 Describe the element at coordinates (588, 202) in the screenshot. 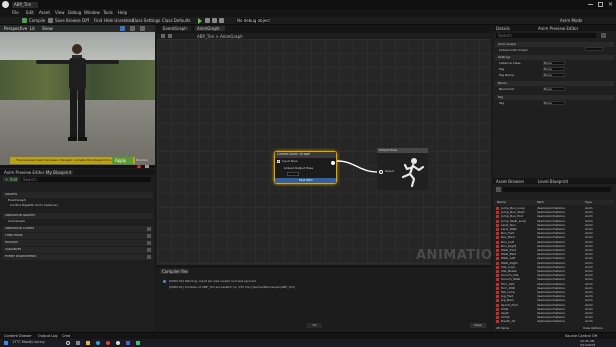

I see `column-type: Type` at that location.